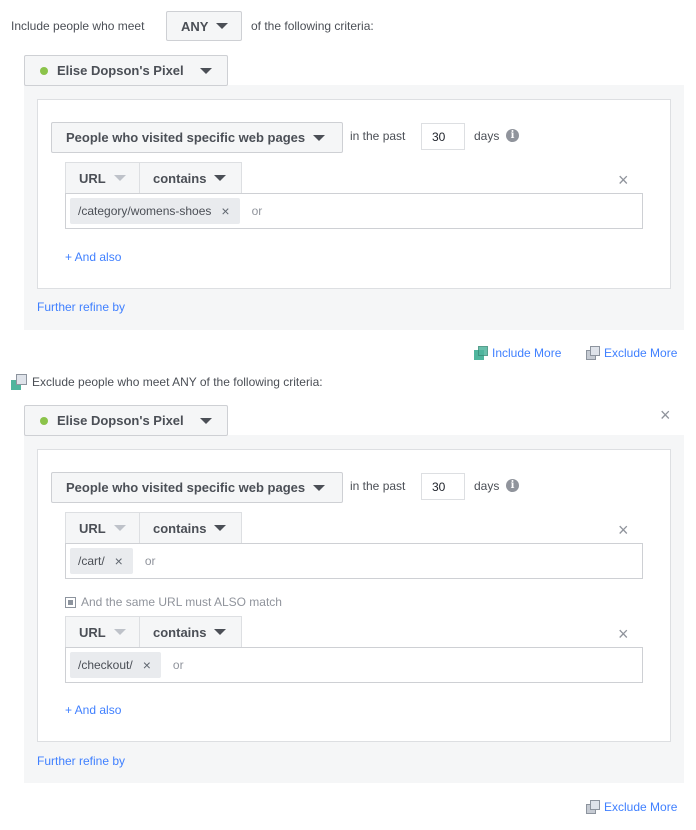 This screenshot has height=830, width=696. I want to click on include-and-also-link: + And also, so click(93, 257).